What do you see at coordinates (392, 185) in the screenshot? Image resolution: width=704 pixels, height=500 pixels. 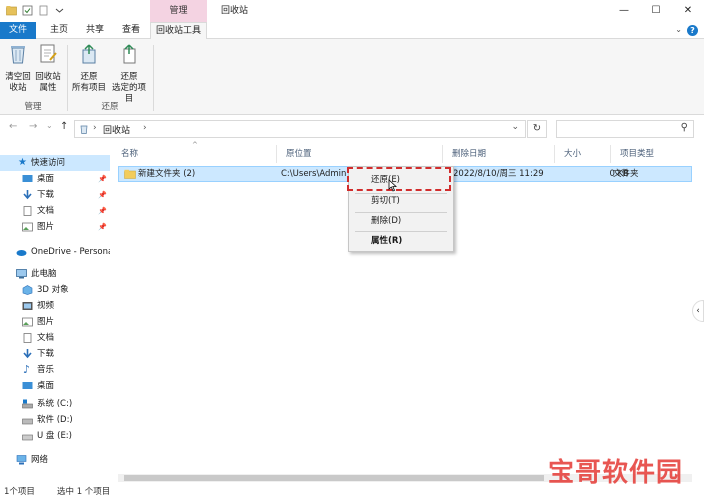 I see `mouse-cursor-icon` at bounding box center [392, 185].